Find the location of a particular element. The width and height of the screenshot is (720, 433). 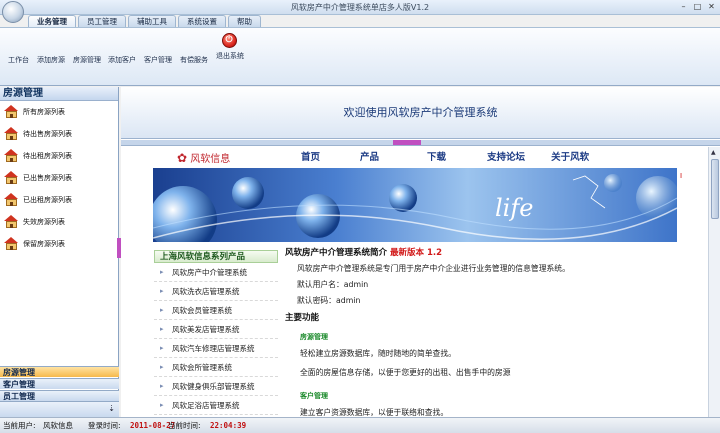

ribbon-workbench-button: 工作台 is located at coordinates (18, 60).